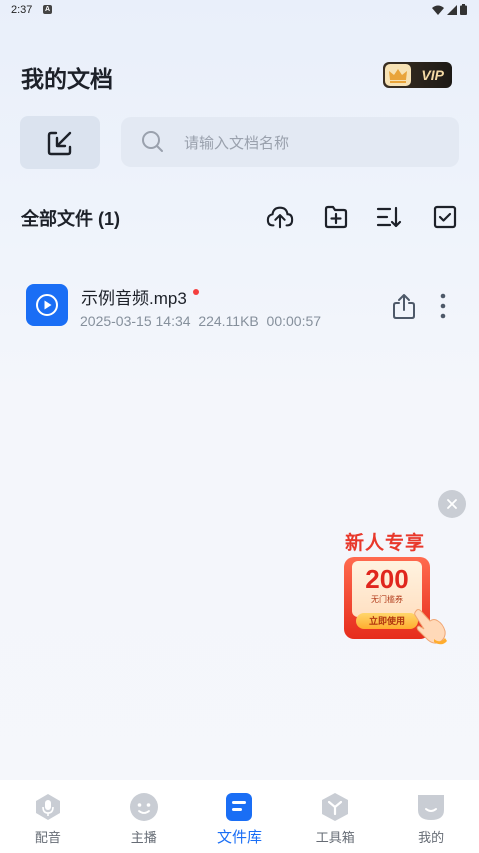 The height and width of the screenshot is (853, 479). What do you see at coordinates (239, 10) in the screenshot?
I see `status-bar: 2:37 A` at bounding box center [239, 10].